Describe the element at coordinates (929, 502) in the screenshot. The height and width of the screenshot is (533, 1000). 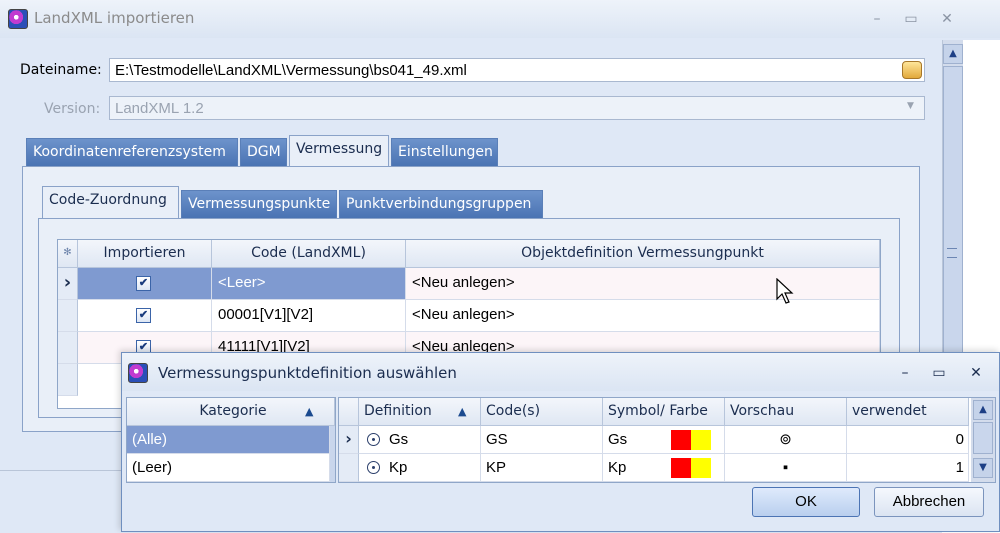
I see `cancel-button: Abbrechen` at that location.